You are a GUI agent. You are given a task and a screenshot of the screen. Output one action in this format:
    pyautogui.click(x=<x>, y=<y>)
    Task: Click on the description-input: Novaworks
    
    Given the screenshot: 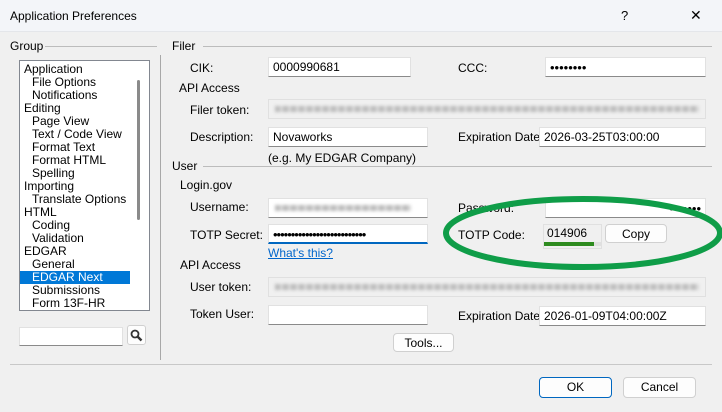 What is the action you would take?
    pyautogui.click(x=348, y=137)
    